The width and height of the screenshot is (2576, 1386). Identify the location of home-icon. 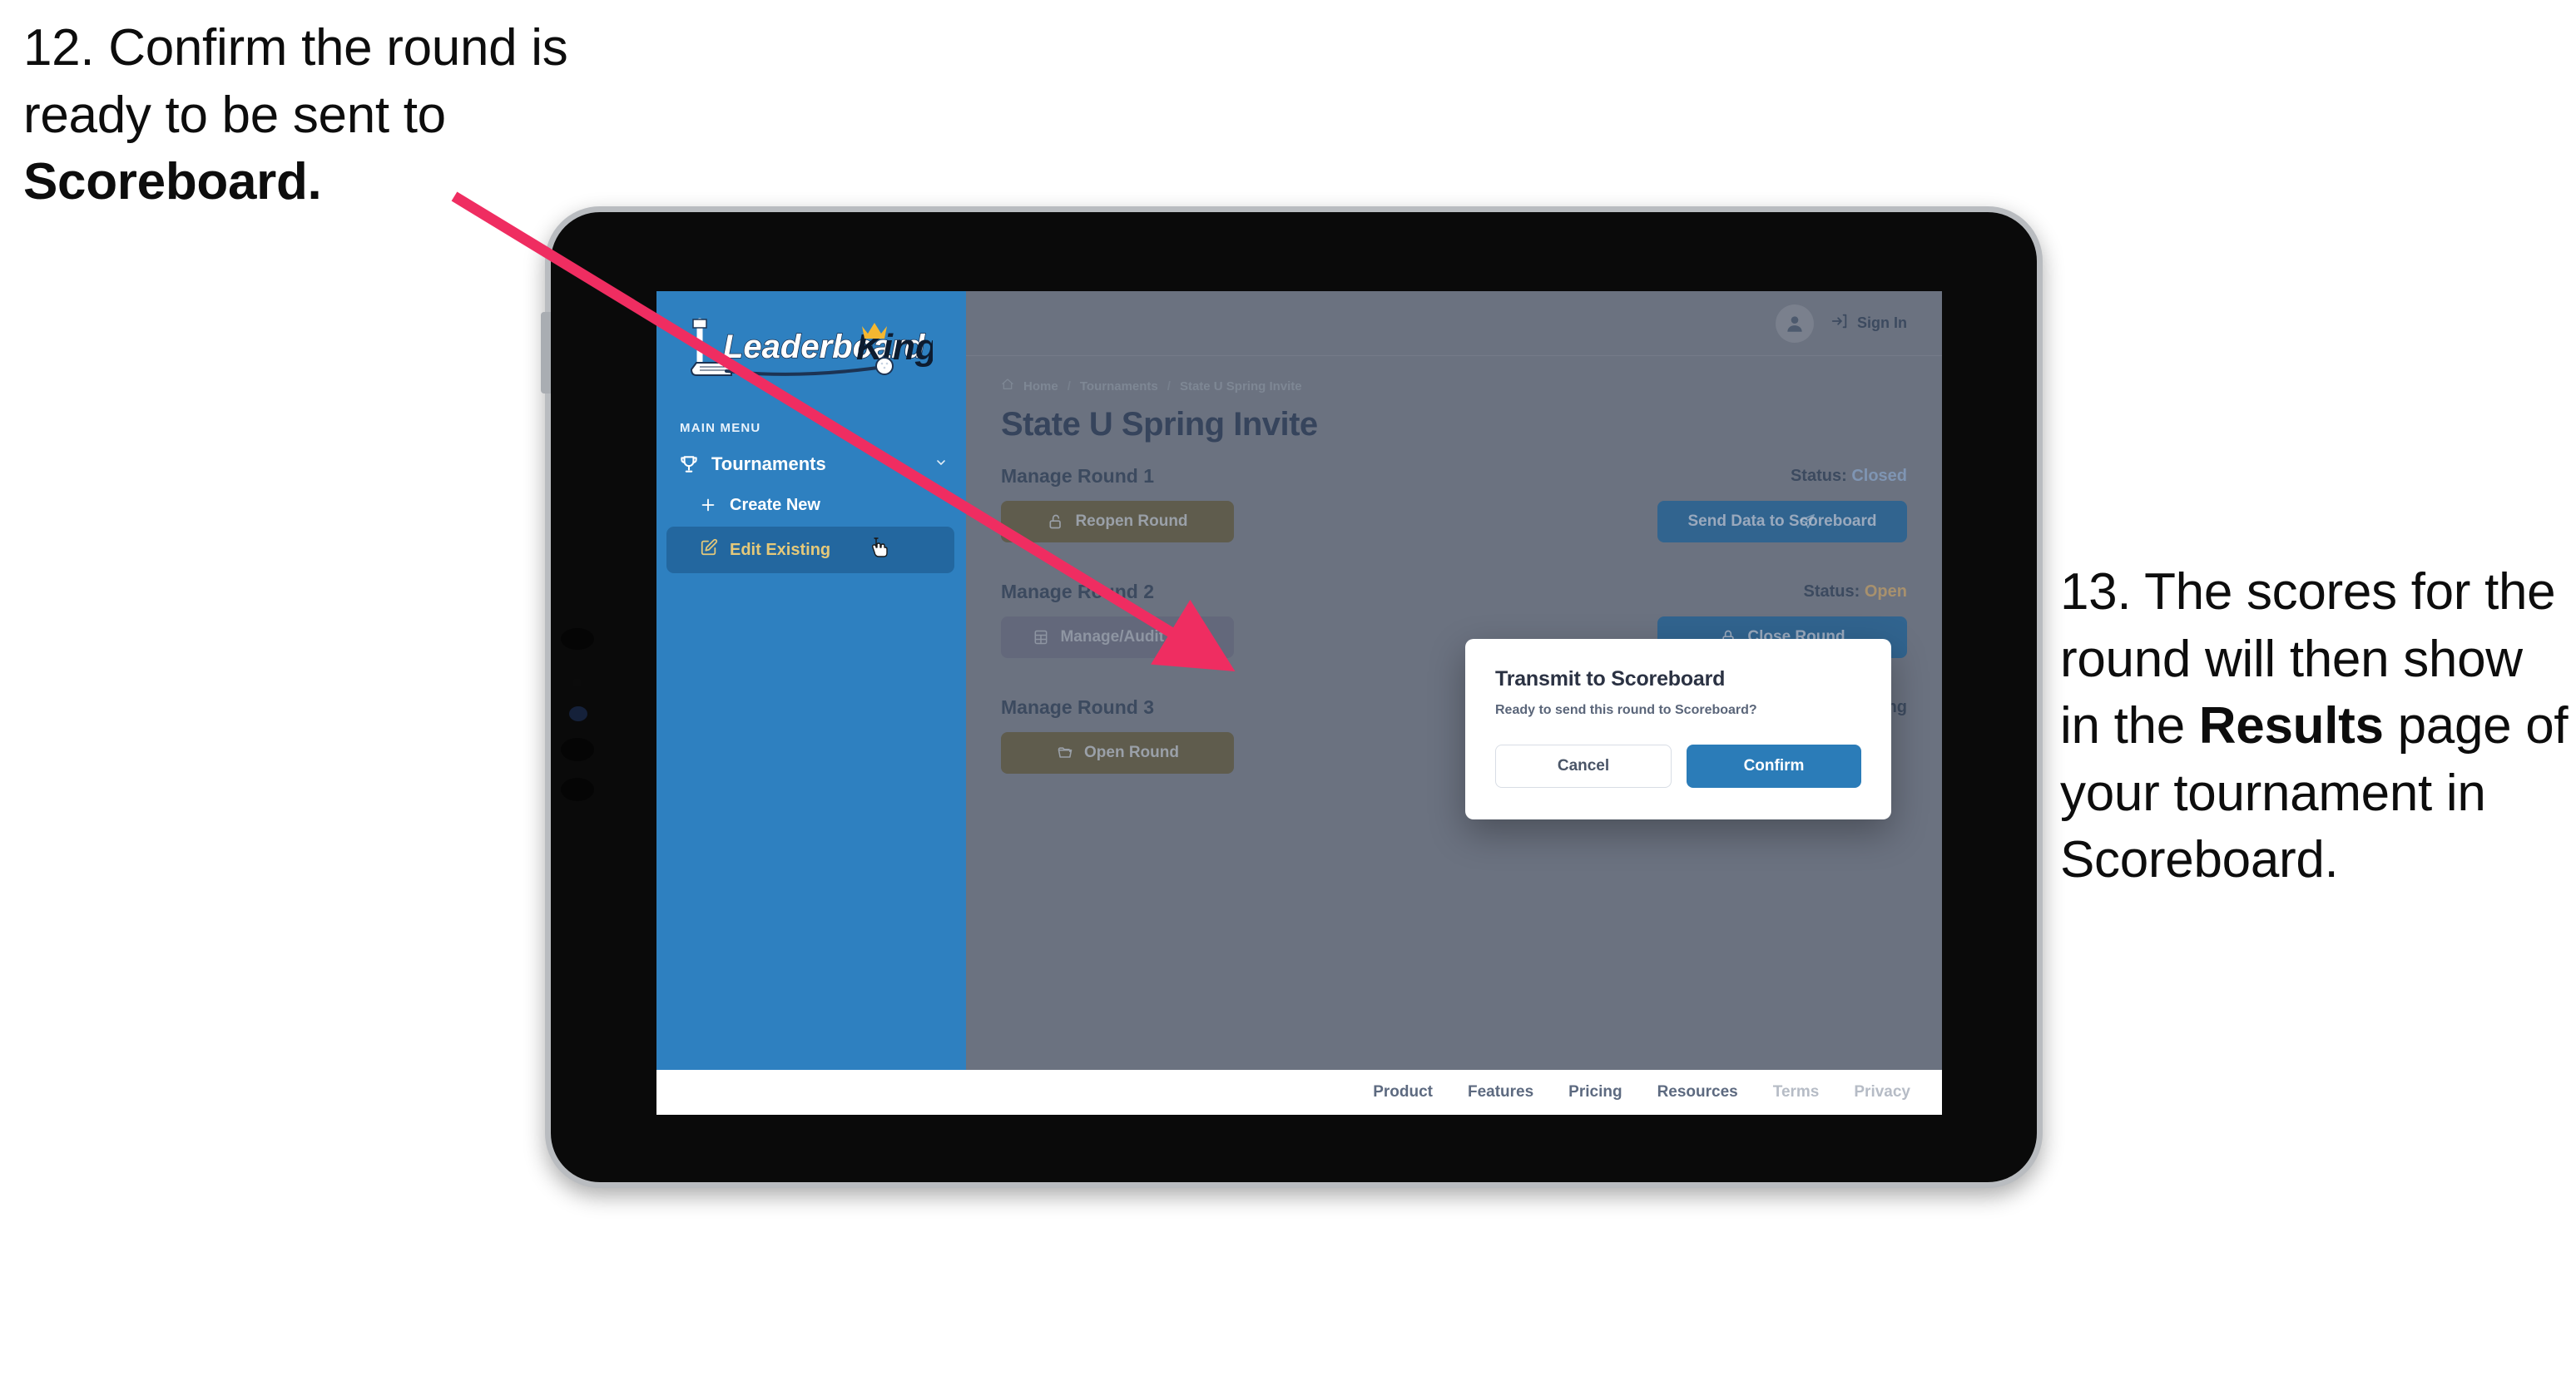
(1008, 386).